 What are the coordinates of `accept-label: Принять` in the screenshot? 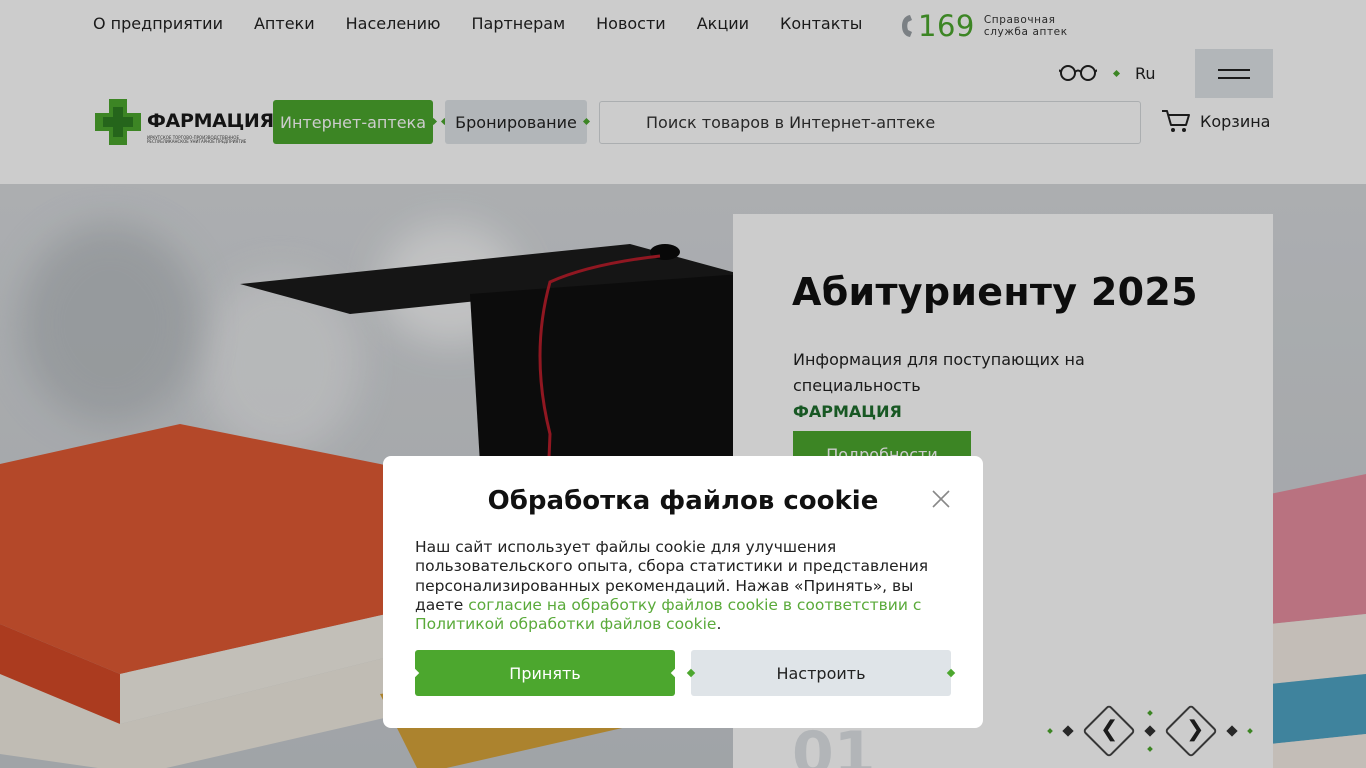 It's located at (545, 673).